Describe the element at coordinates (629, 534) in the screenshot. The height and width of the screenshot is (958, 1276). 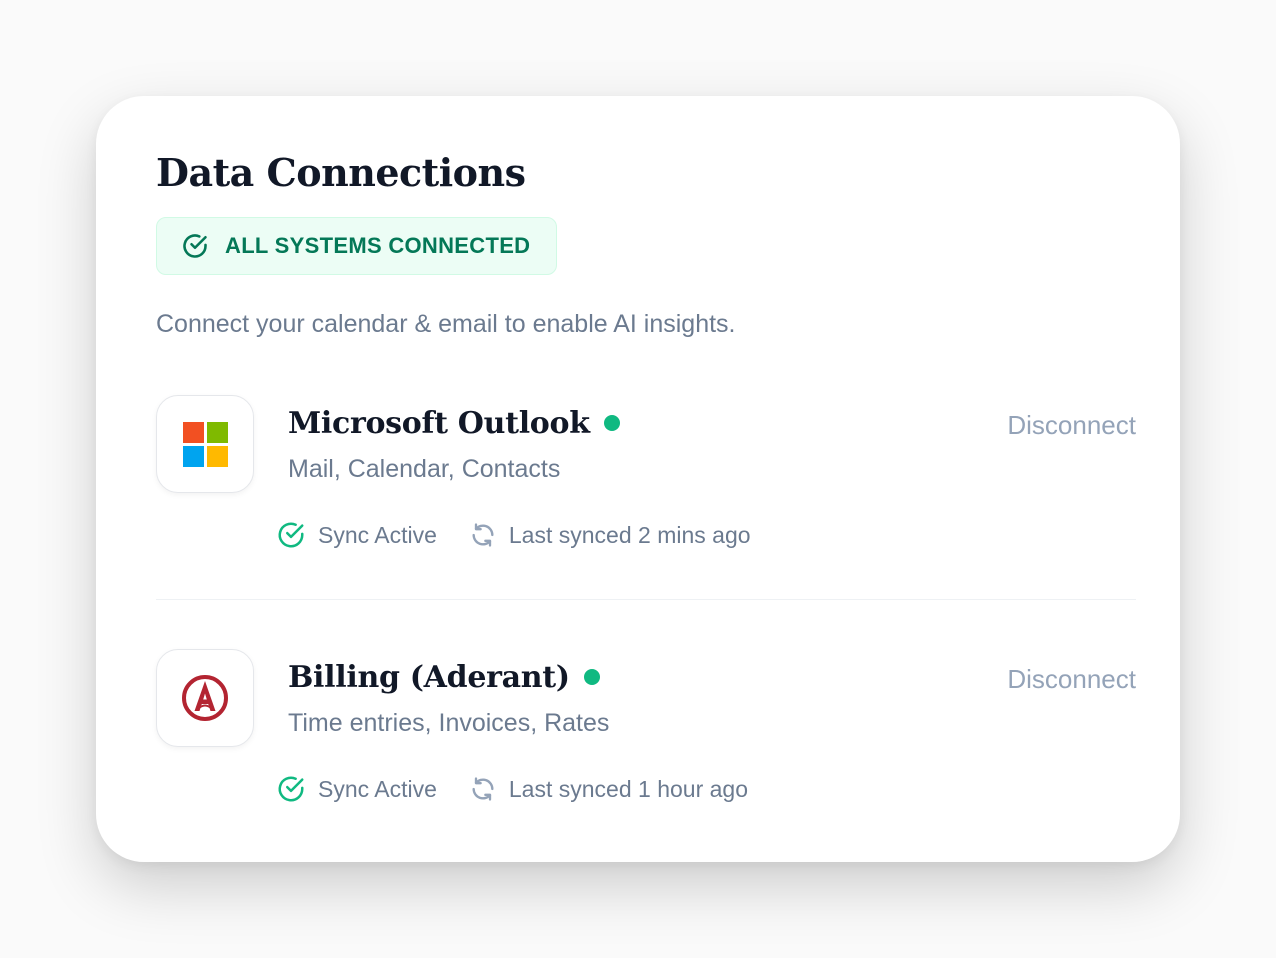
I see `last-synced: Last synced 2 mins ago` at that location.